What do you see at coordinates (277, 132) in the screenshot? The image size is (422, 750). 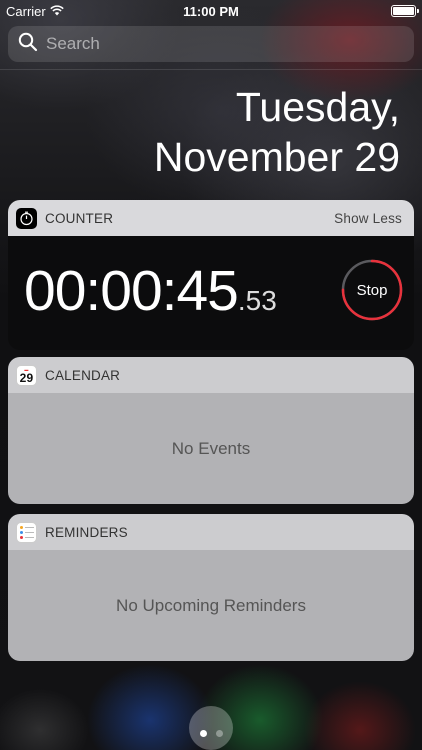 I see `date-header: Tuesday, November 29` at bounding box center [277, 132].